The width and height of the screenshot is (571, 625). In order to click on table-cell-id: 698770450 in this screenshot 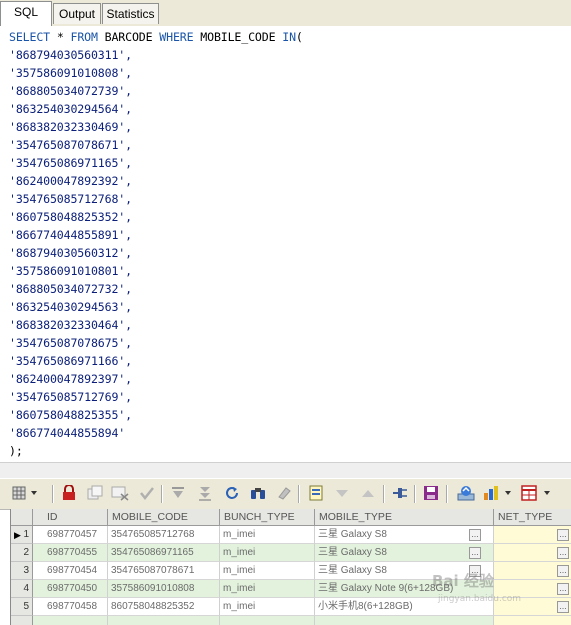, I will do `click(70, 589)`.